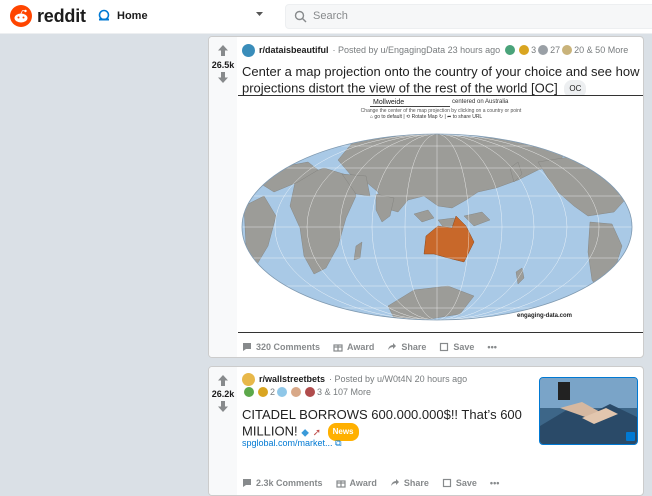 The height and width of the screenshot is (496, 652). I want to click on award-rocket-icon, so click(310, 392).